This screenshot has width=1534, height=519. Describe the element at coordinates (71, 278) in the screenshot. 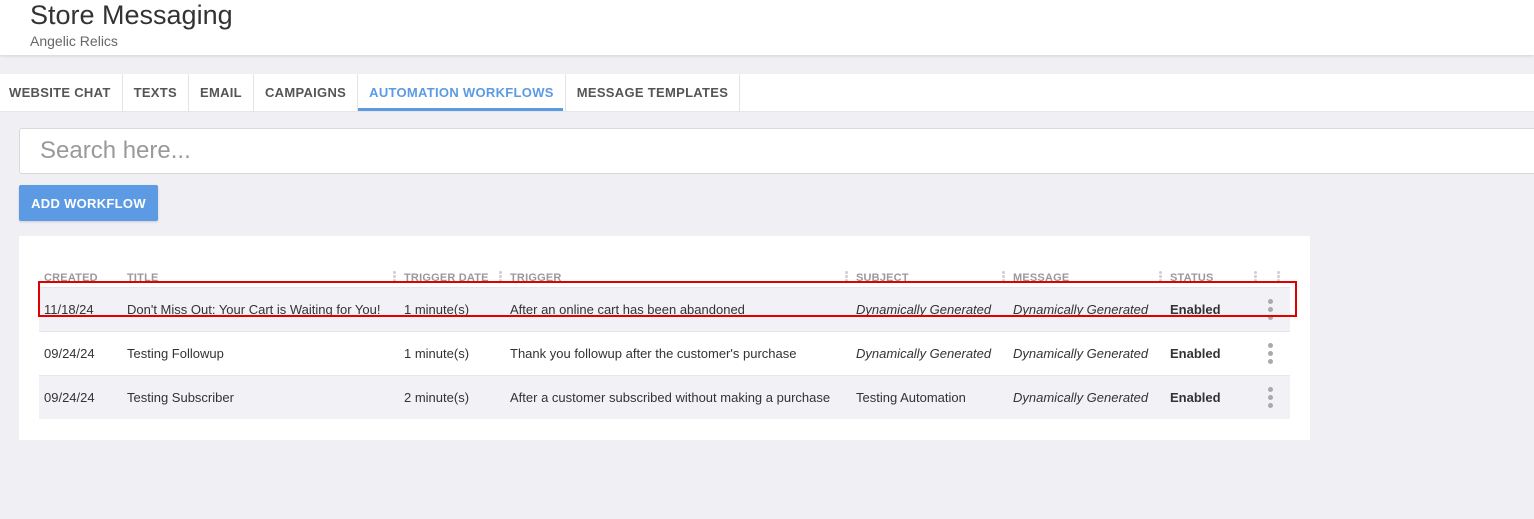

I see `column-label: CREATED` at that location.